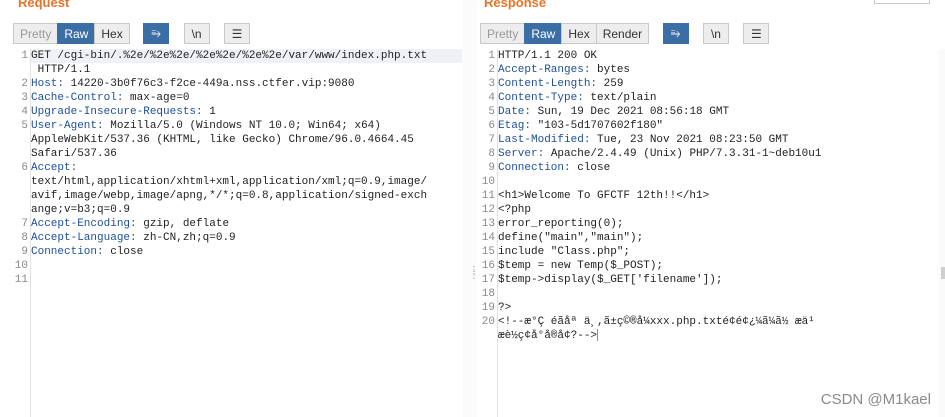  Describe the element at coordinates (622, 33) in the screenshot. I see `tab-render: Render` at that location.